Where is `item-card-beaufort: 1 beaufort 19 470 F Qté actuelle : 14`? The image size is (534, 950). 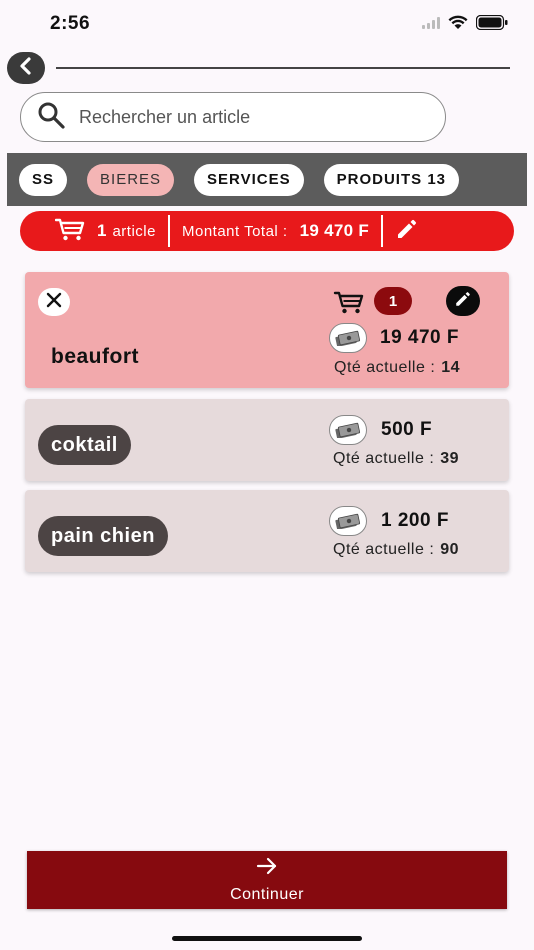 item-card-beaufort: 1 beaufort 19 470 F Qté actuelle : 14 is located at coordinates (267, 330).